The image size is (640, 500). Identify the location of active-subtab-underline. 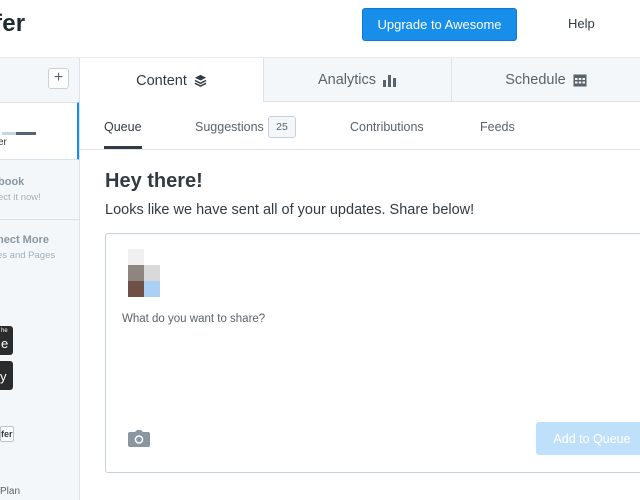
(123, 147).